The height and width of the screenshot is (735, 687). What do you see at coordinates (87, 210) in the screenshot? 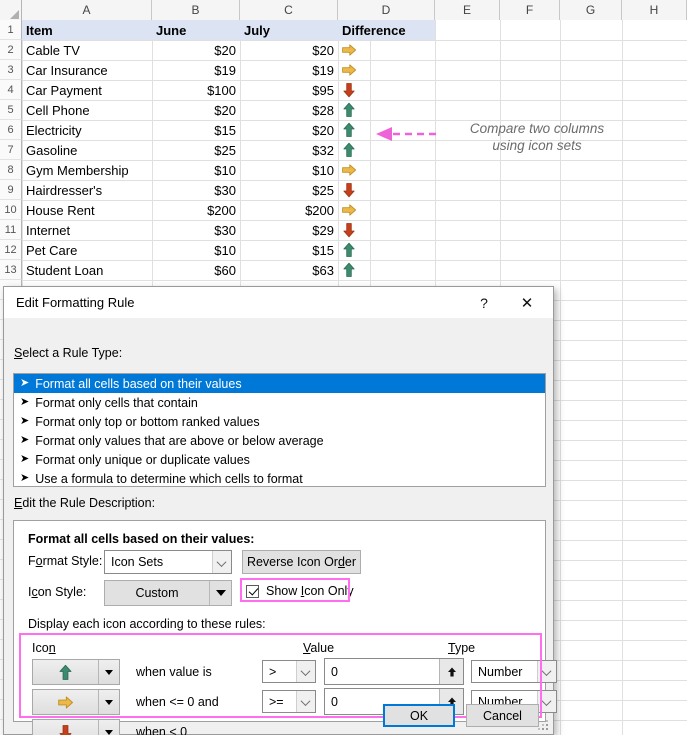
I see `table-row-item: House Rent` at bounding box center [87, 210].